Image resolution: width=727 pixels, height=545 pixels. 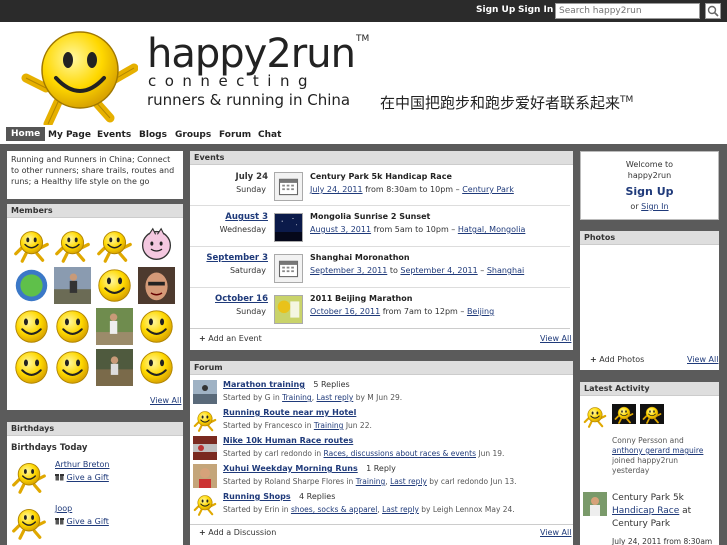 What do you see at coordinates (289, 412) in the screenshot?
I see `forum-item-title: Running Route near my Hotel` at bounding box center [289, 412].